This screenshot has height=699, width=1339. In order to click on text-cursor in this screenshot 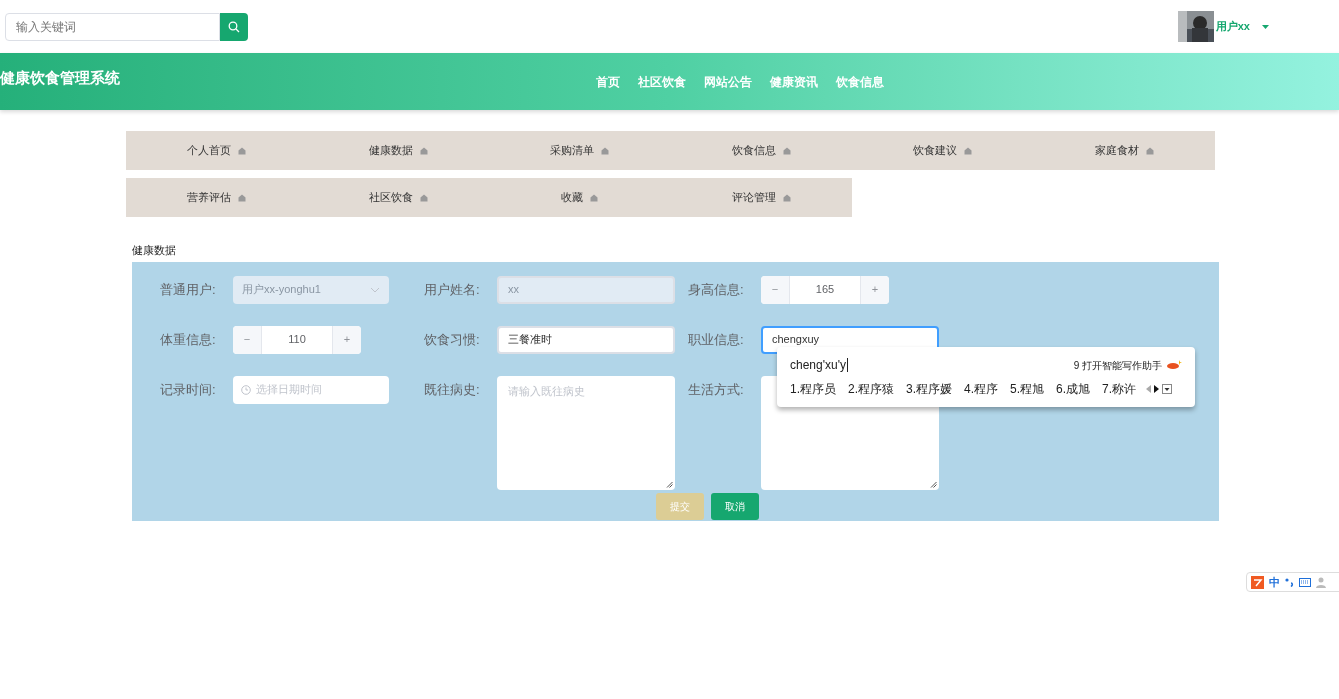, I will do `click(847, 365)`.